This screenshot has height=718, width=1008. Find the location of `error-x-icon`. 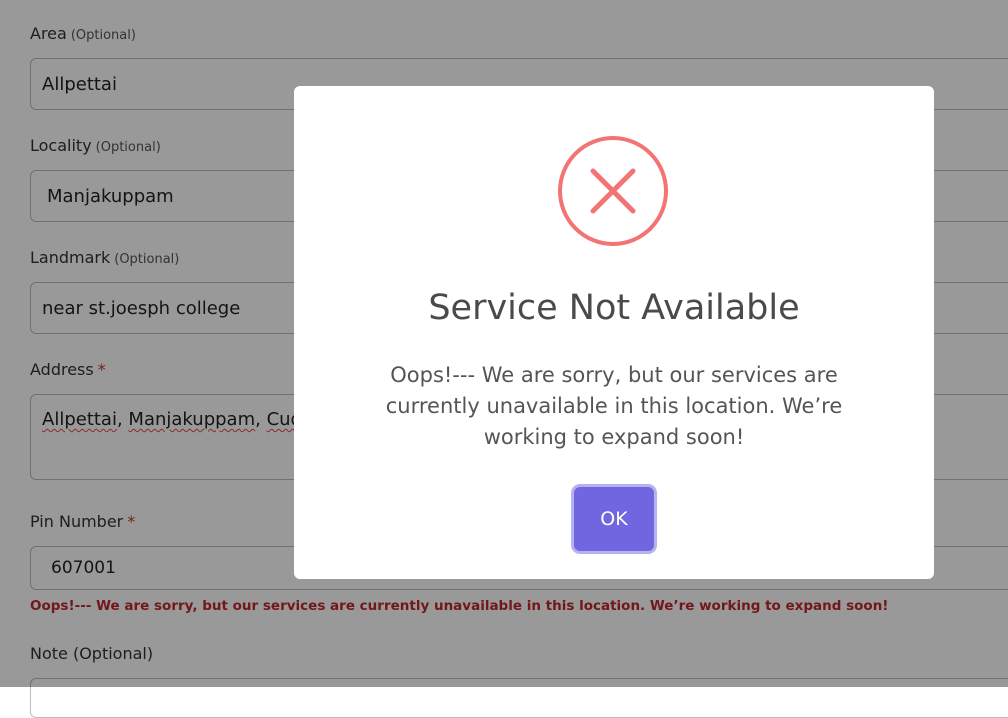

error-x-icon is located at coordinates (613, 191).